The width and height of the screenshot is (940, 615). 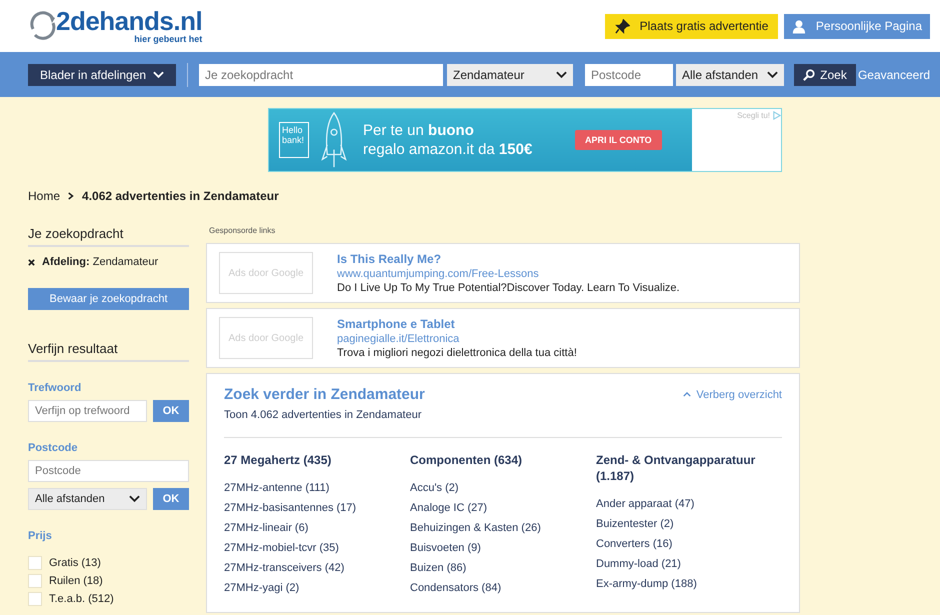 I want to click on site-logo: 2dehands.nl hier gebeurt het, so click(x=115, y=26).